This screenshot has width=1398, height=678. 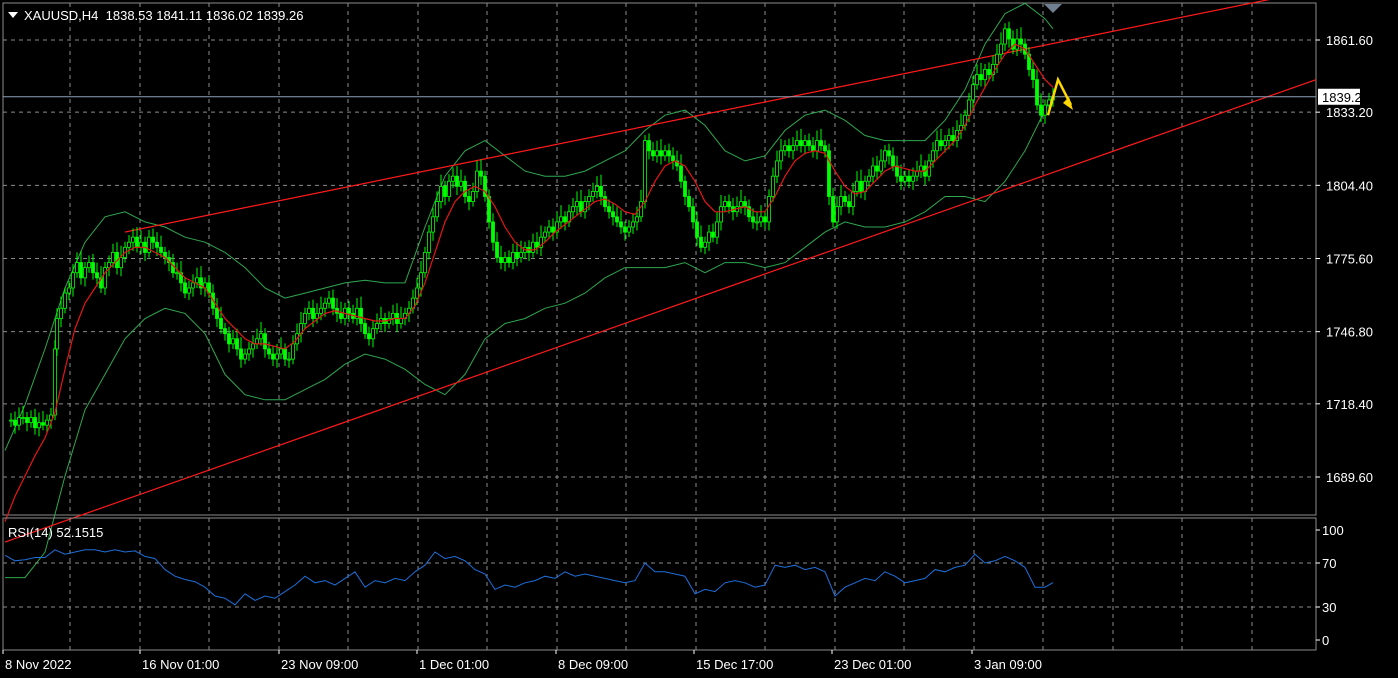 I want to click on time-tick-label: 3 Jan 09:00, so click(x=1008, y=664).